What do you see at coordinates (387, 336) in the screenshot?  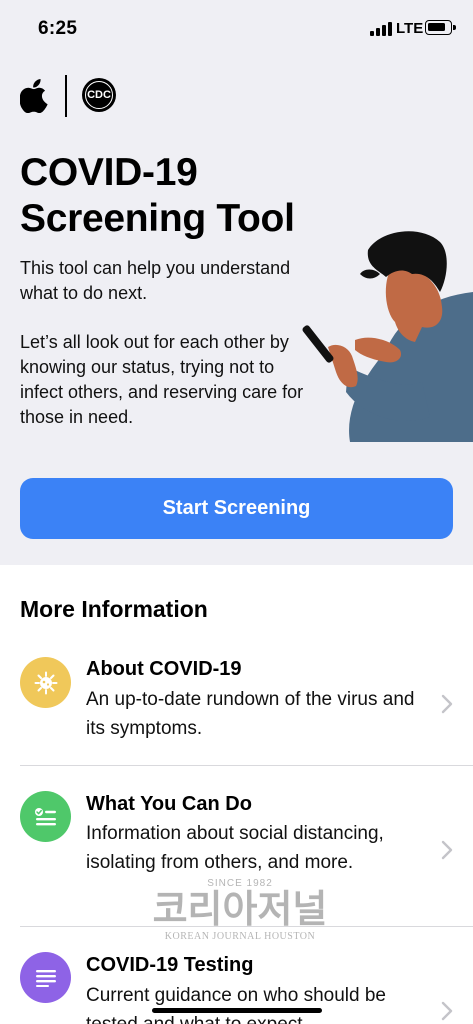 I see `person-with-phone-illustration` at bounding box center [387, 336].